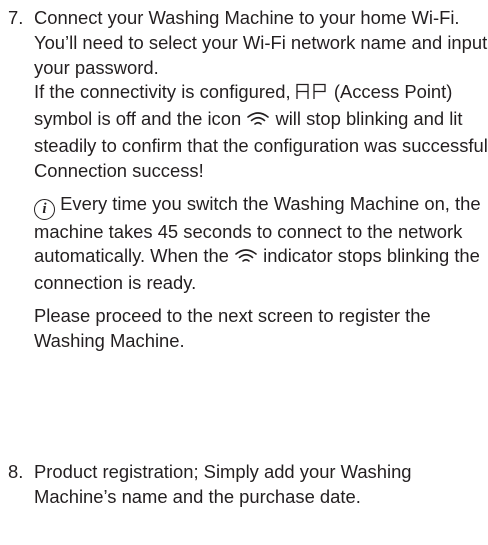 The height and width of the screenshot is (545, 488). I want to click on info-icon: i, so click(44, 209).